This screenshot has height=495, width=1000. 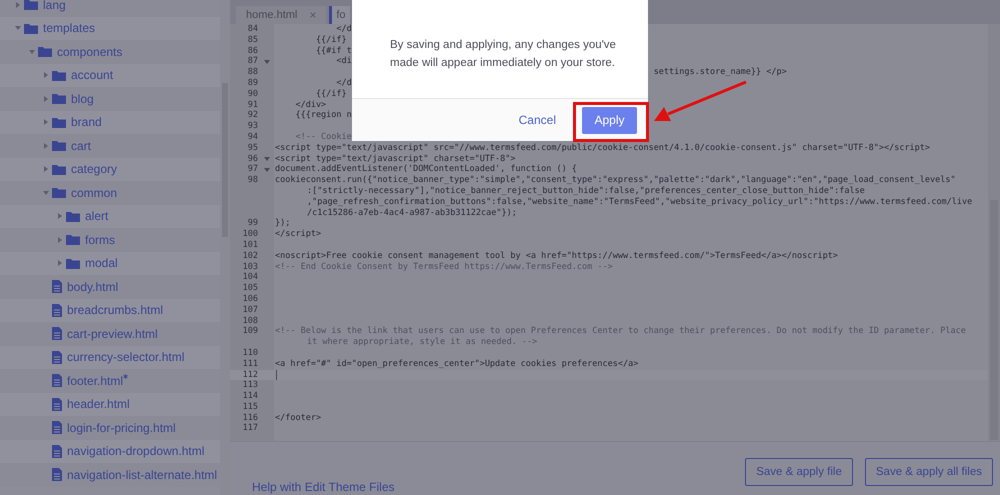 I want to click on code-line: <script type="text/javascript" charset="UTF-8">, so click(x=395, y=159).